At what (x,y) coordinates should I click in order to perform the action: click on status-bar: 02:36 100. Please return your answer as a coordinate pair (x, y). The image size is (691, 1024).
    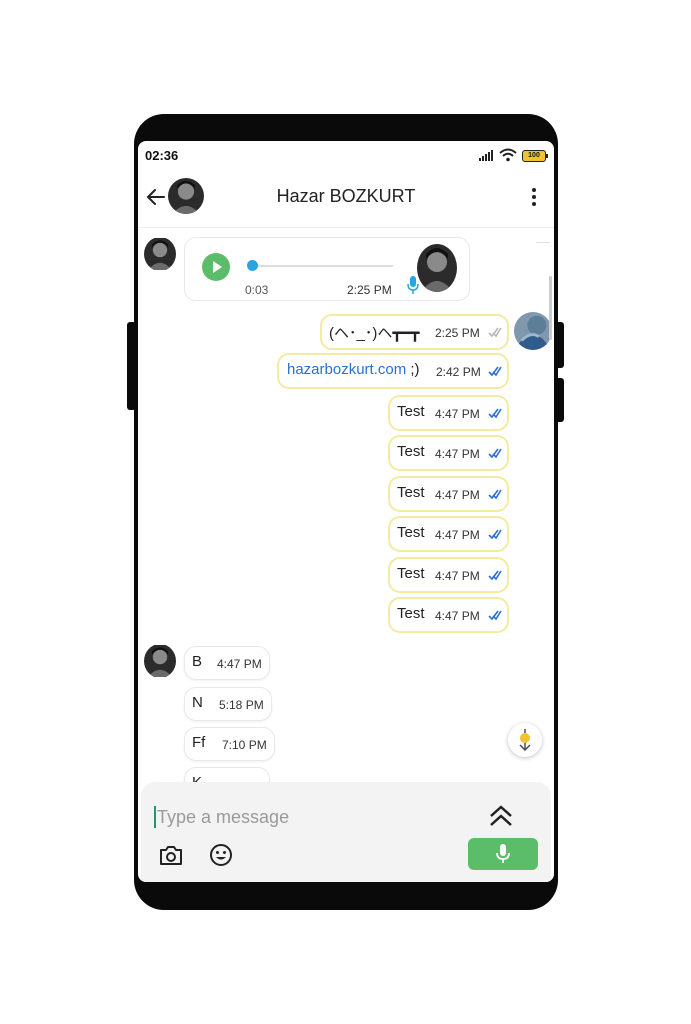
    Looking at the image, I should click on (346, 155).